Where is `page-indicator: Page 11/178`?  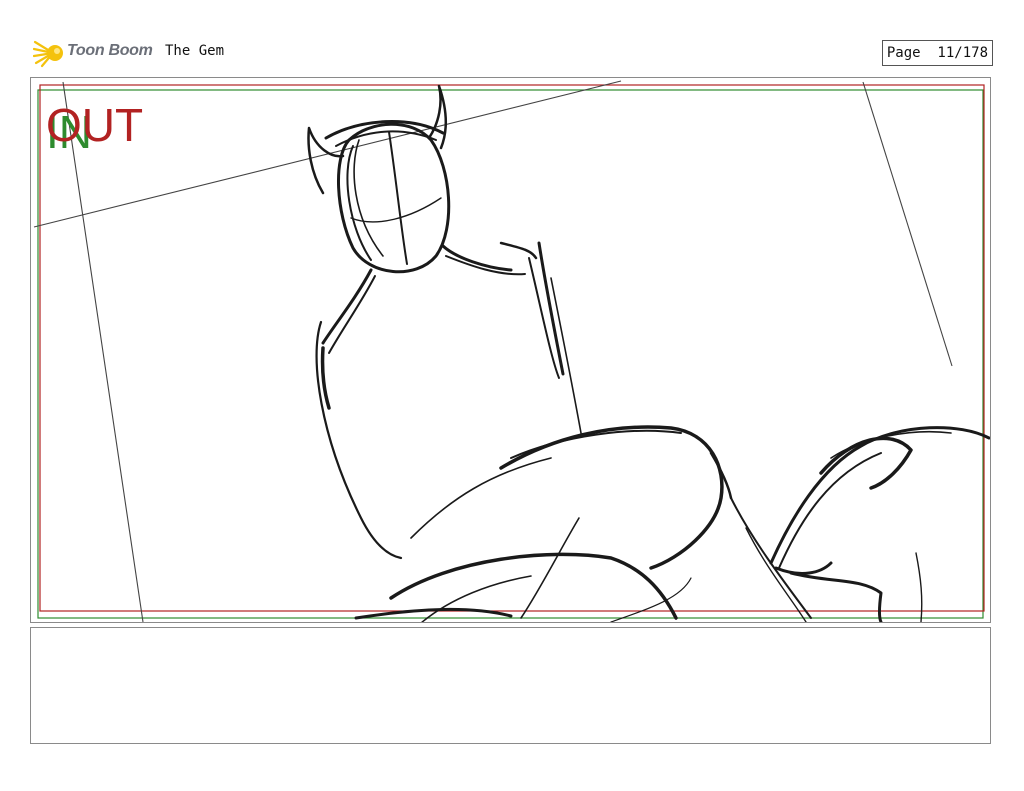
page-indicator: Page 11/178 is located at coordinates (937, 53).